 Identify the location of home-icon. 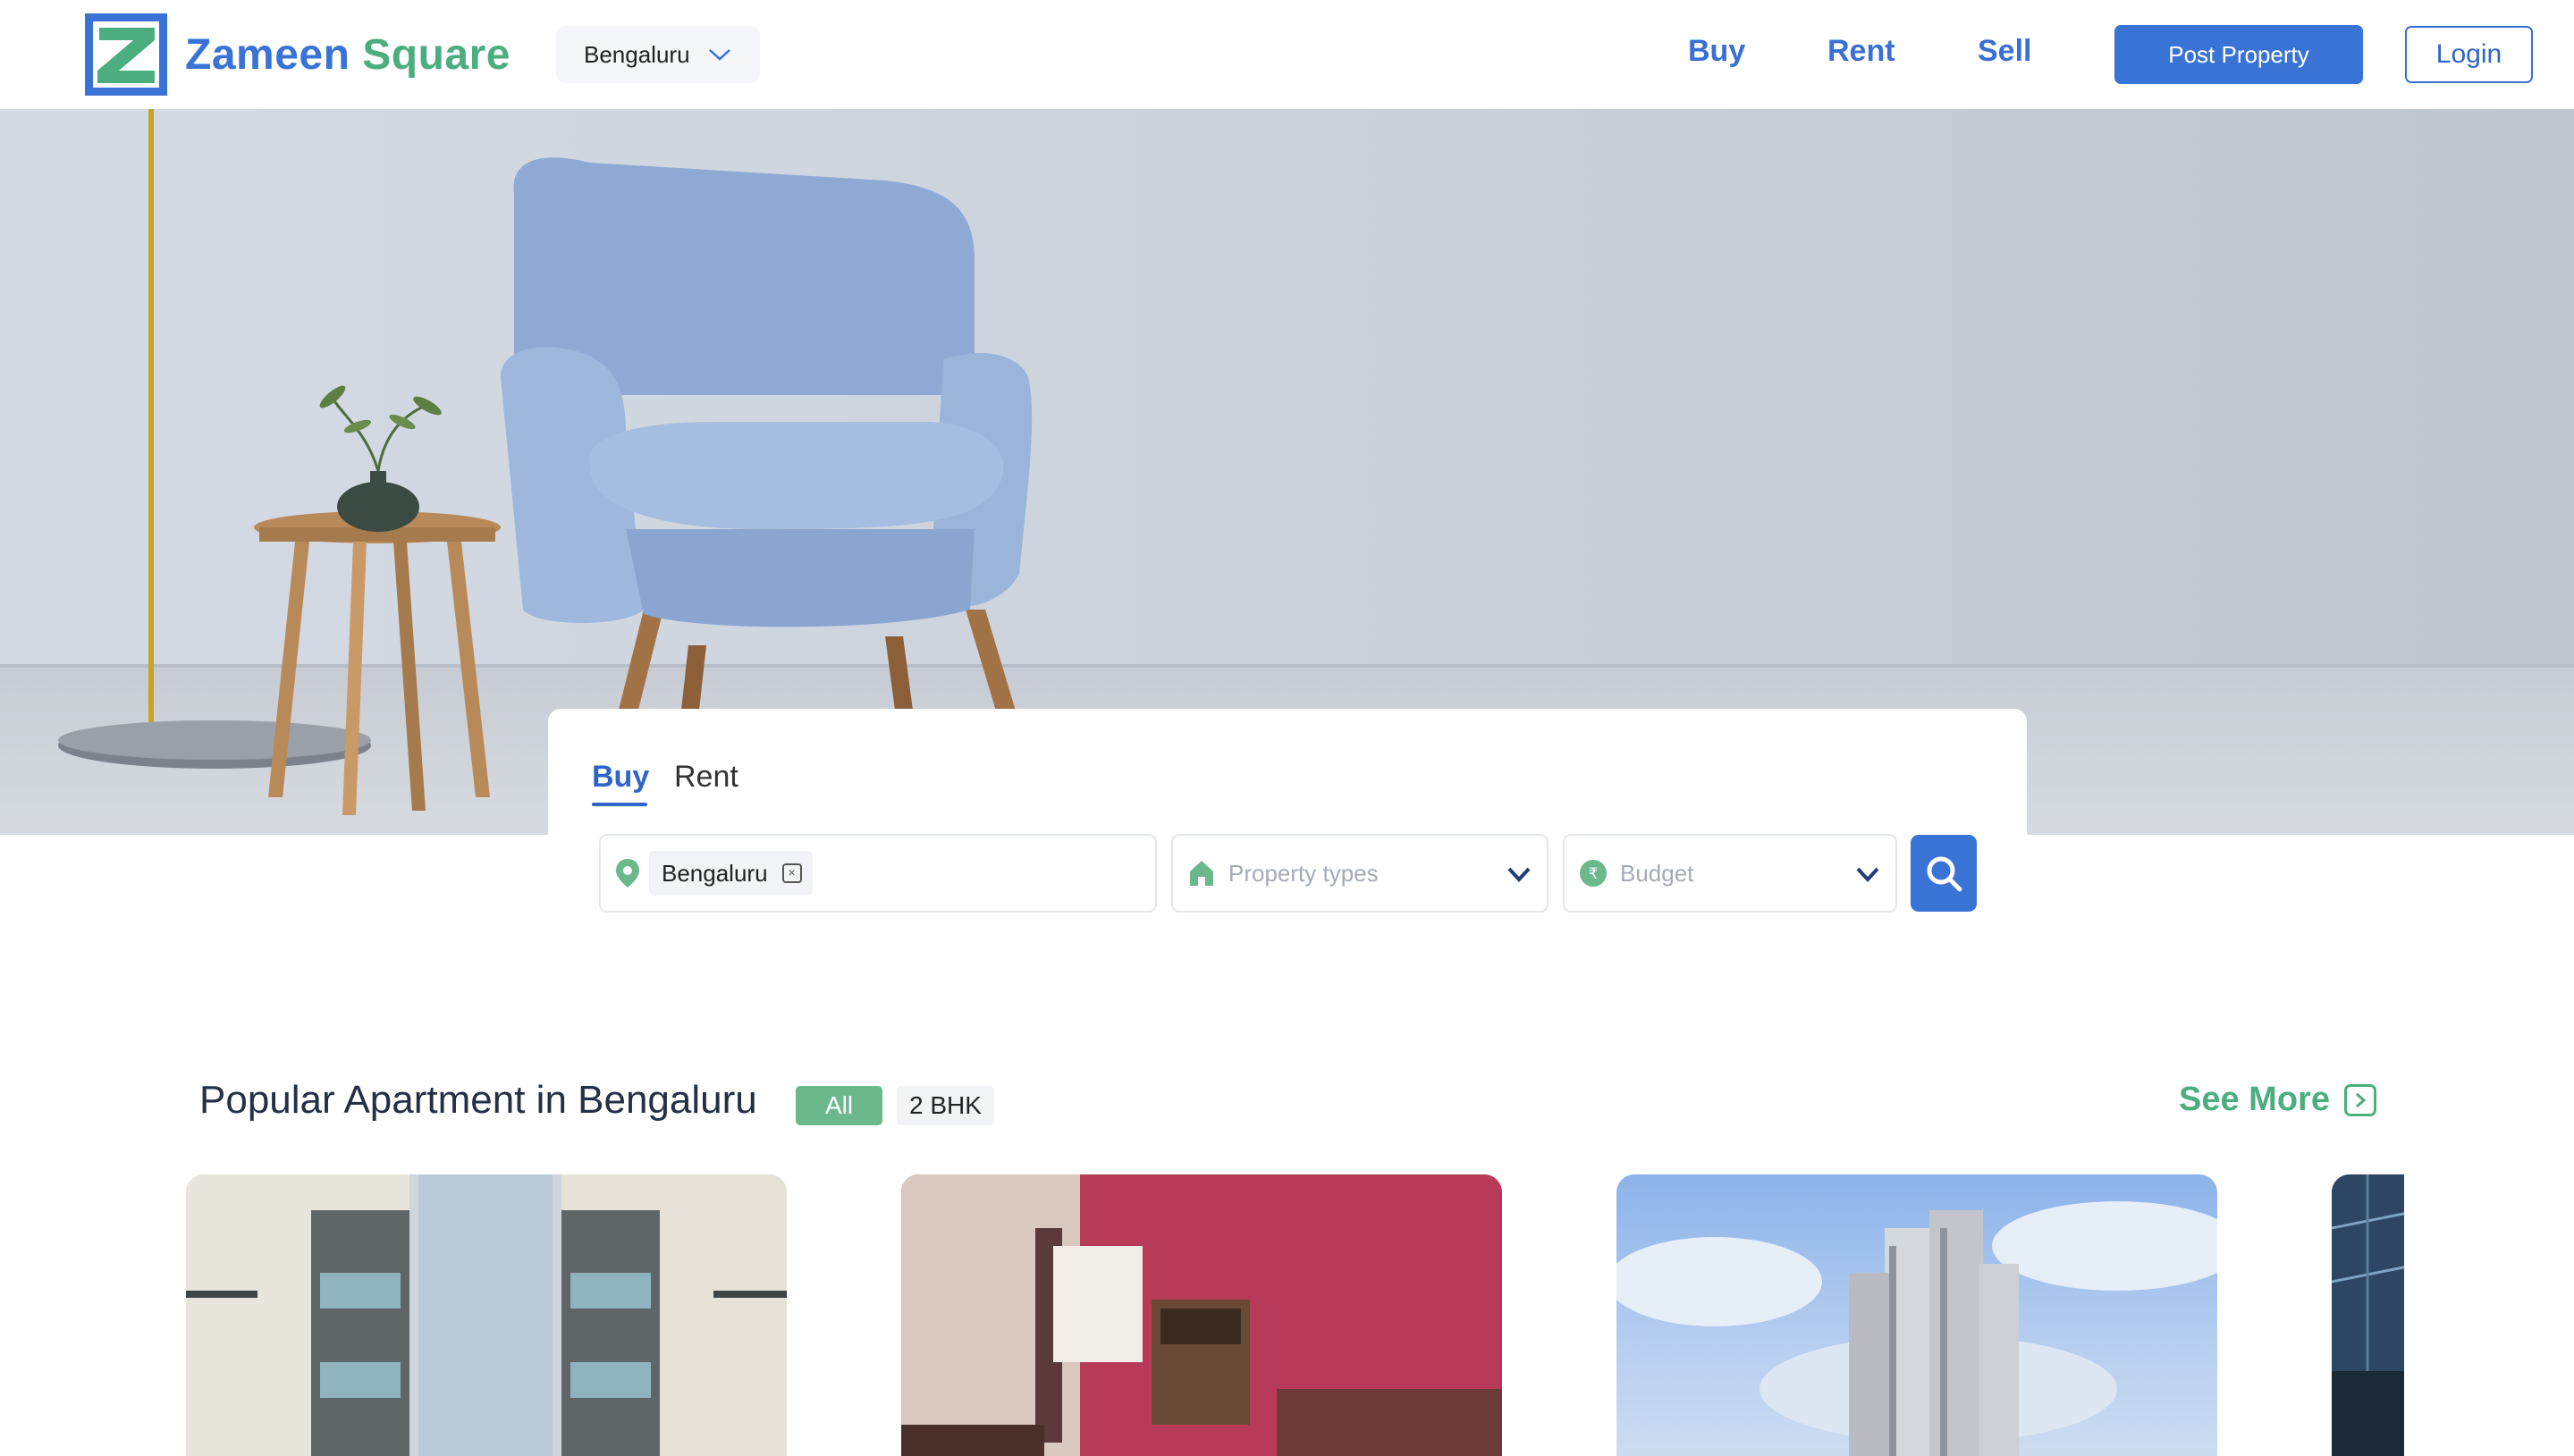
(1201, 874).